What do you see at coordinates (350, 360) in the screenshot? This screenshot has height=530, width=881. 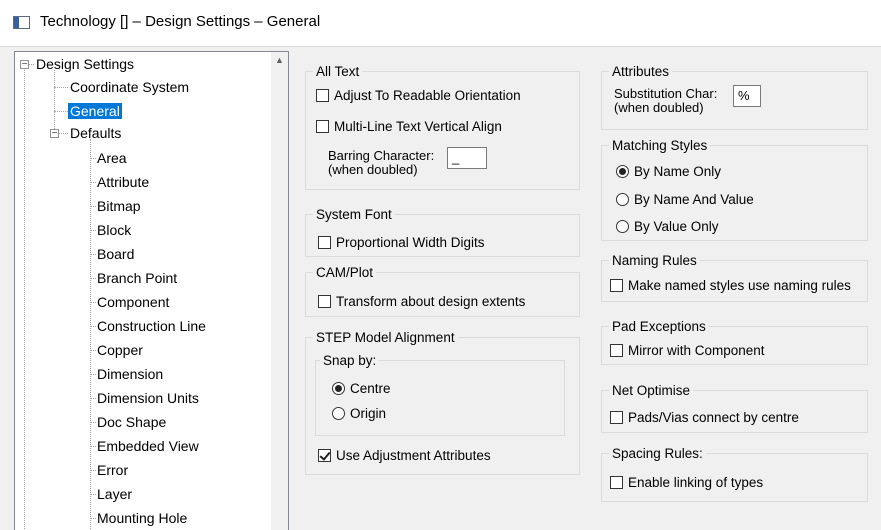 I see `group-title: Snap by:` at bounding box center [350, 360].